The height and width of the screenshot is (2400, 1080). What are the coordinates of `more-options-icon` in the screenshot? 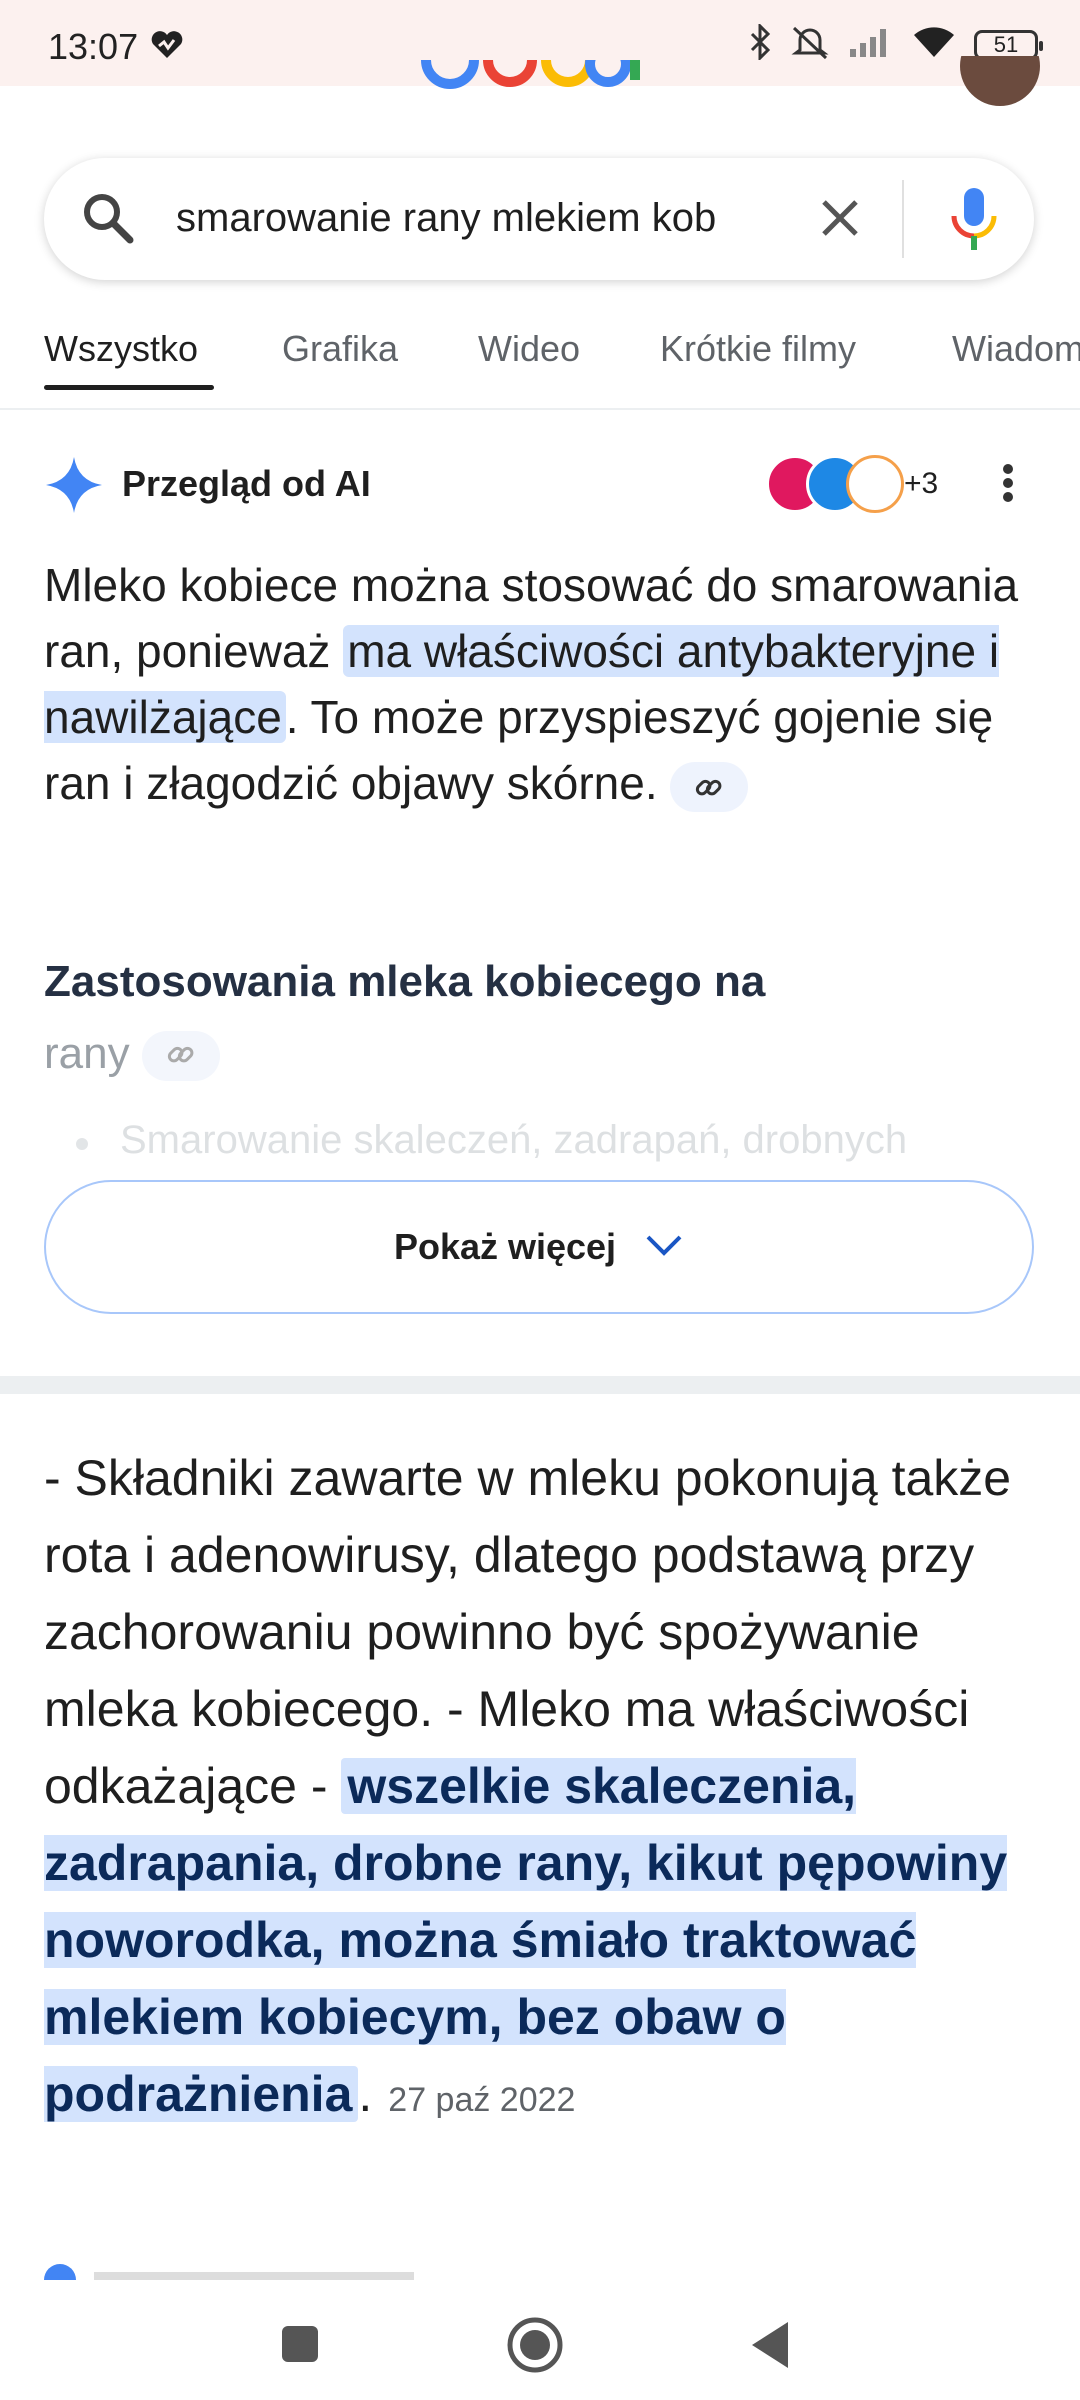 It's located at (1008, 485).